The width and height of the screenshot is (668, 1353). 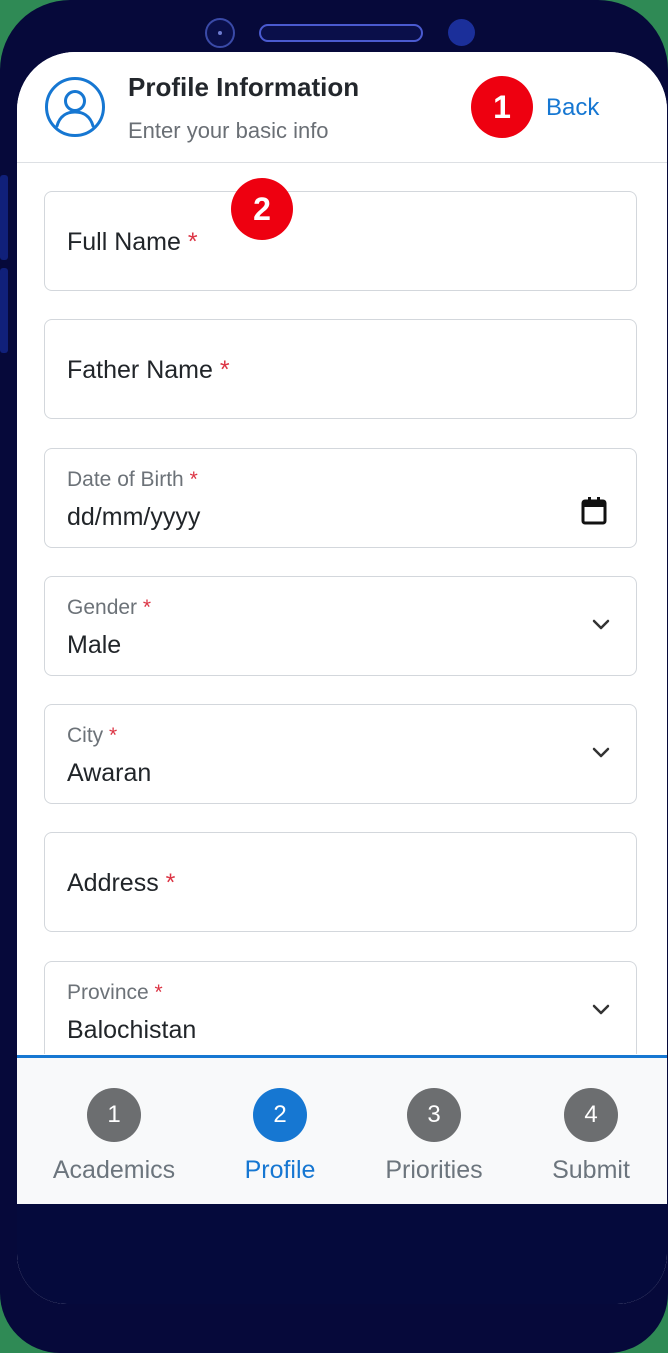 What do you see at coordinates (341, 33) in the screenshot?
I see `earpiece-speaker` at bounding box center [341, 33].